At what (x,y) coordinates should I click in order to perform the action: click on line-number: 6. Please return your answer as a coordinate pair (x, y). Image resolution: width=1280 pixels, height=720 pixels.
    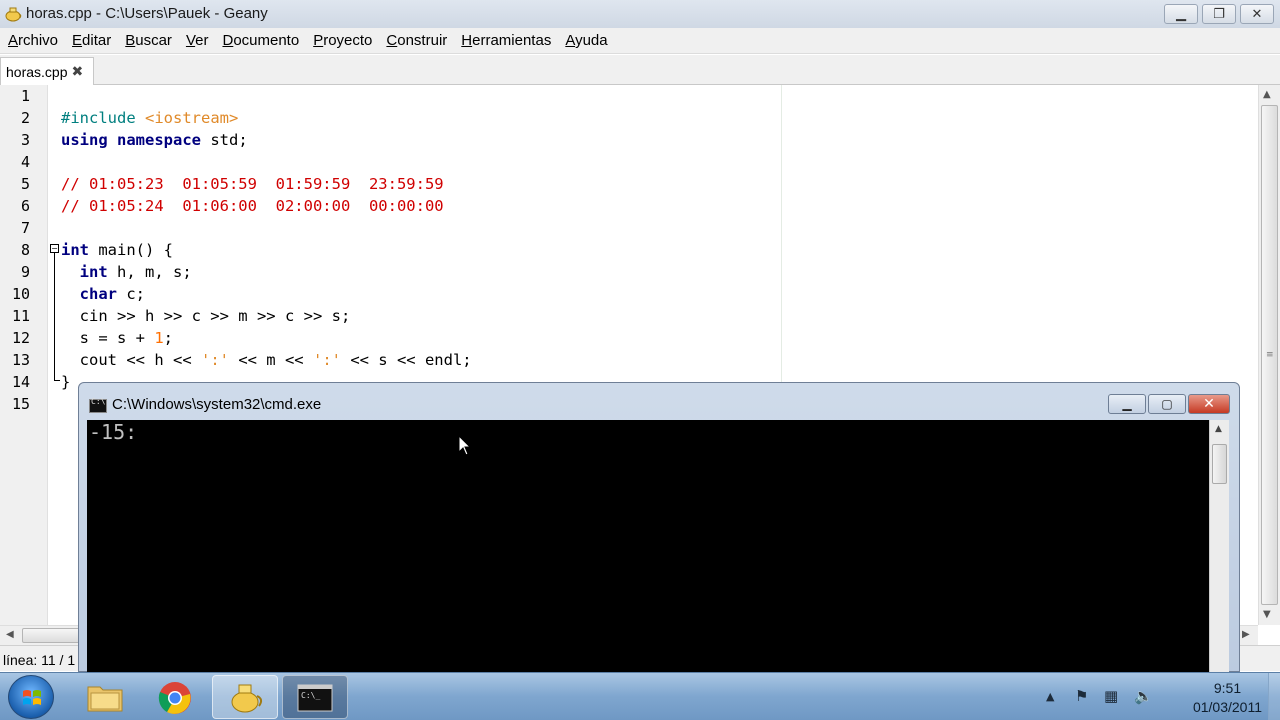
    Looking at the image, I should click on (25, 206).